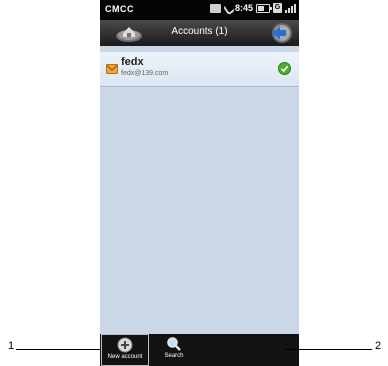  I want to click on account-row: fedx fedx@139.com, so click(199, 69).